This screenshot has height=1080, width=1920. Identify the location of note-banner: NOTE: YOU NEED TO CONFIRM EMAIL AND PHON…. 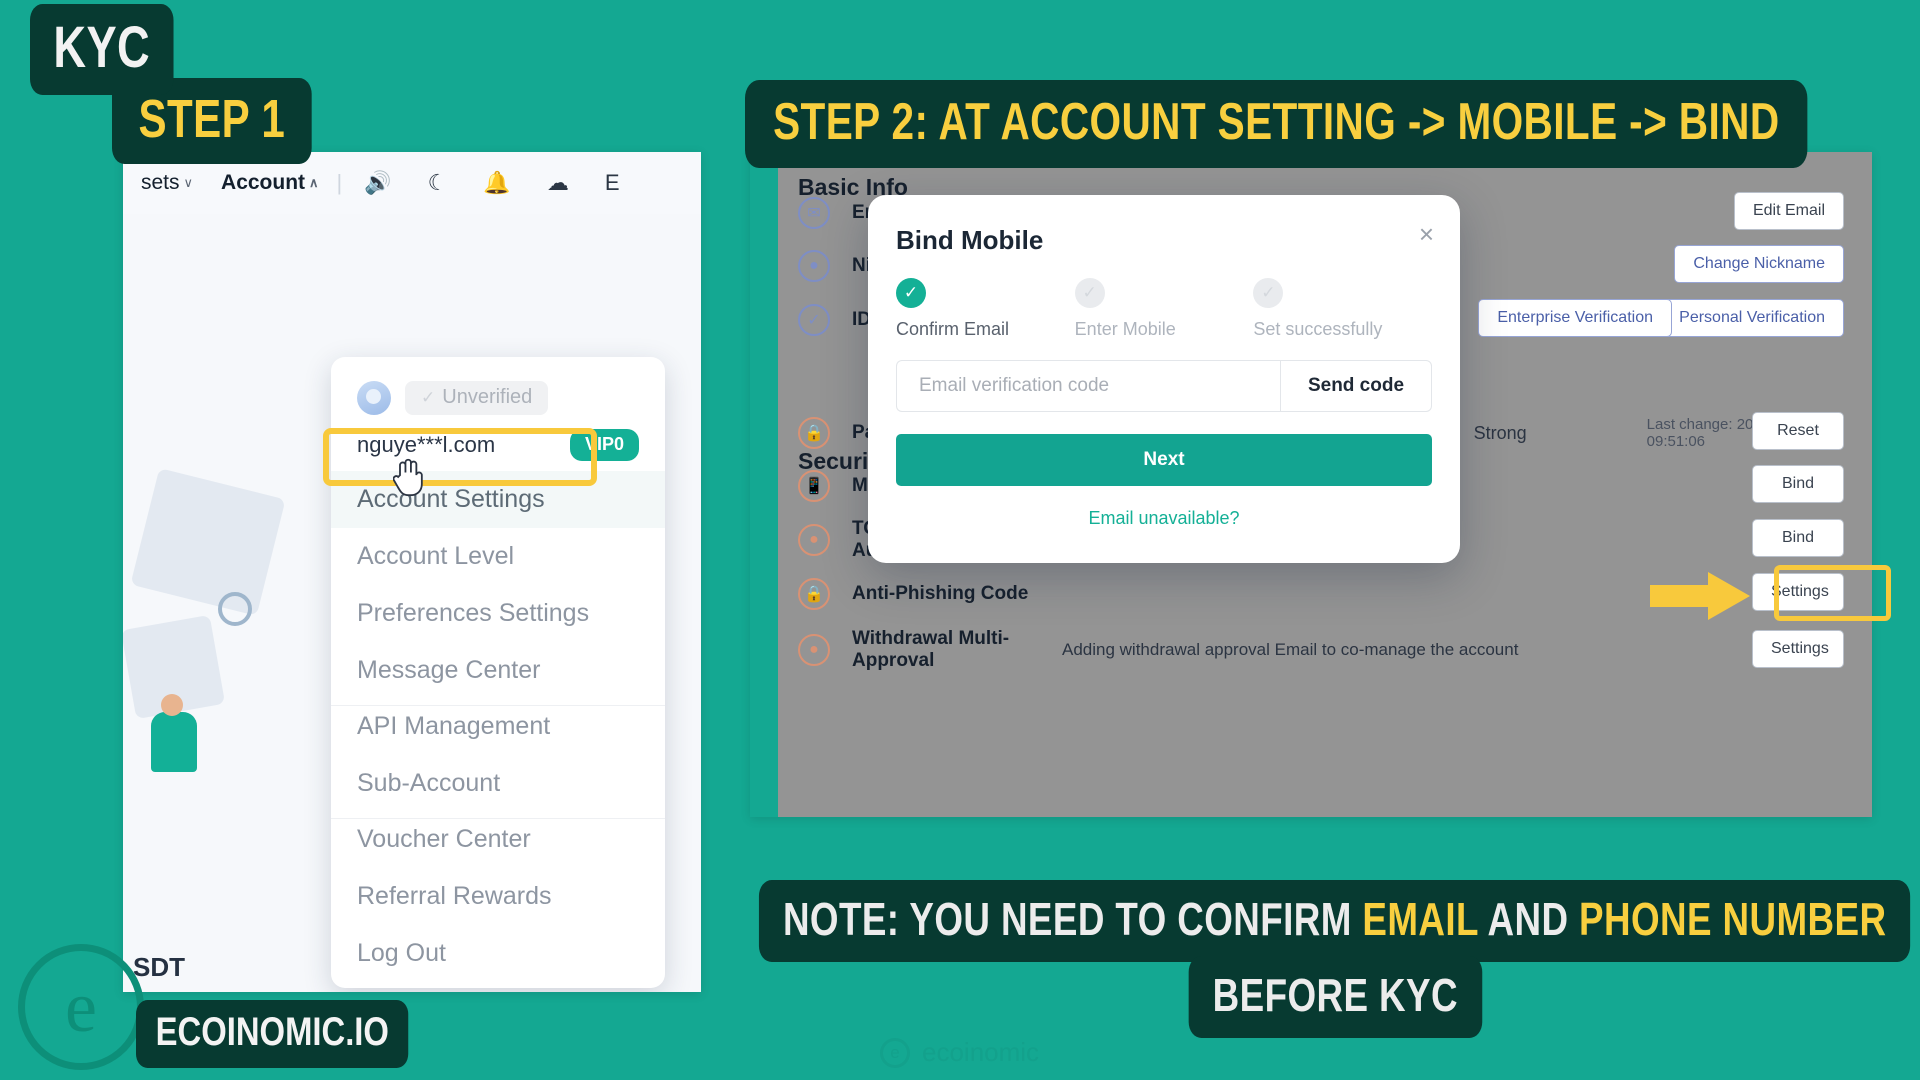
(1335, 959).